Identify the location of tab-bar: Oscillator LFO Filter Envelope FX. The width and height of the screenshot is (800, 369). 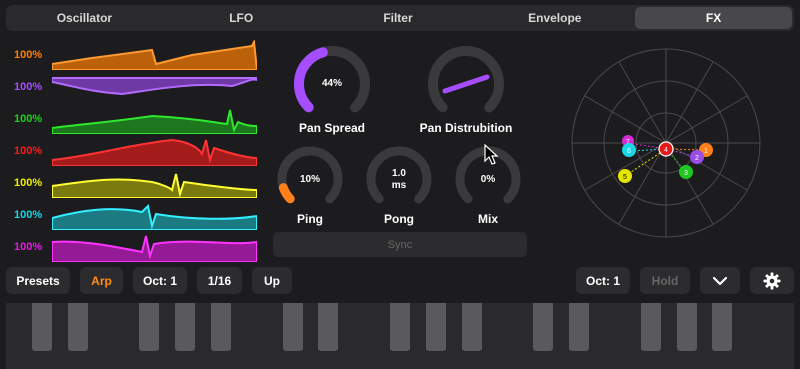
(400, 18).